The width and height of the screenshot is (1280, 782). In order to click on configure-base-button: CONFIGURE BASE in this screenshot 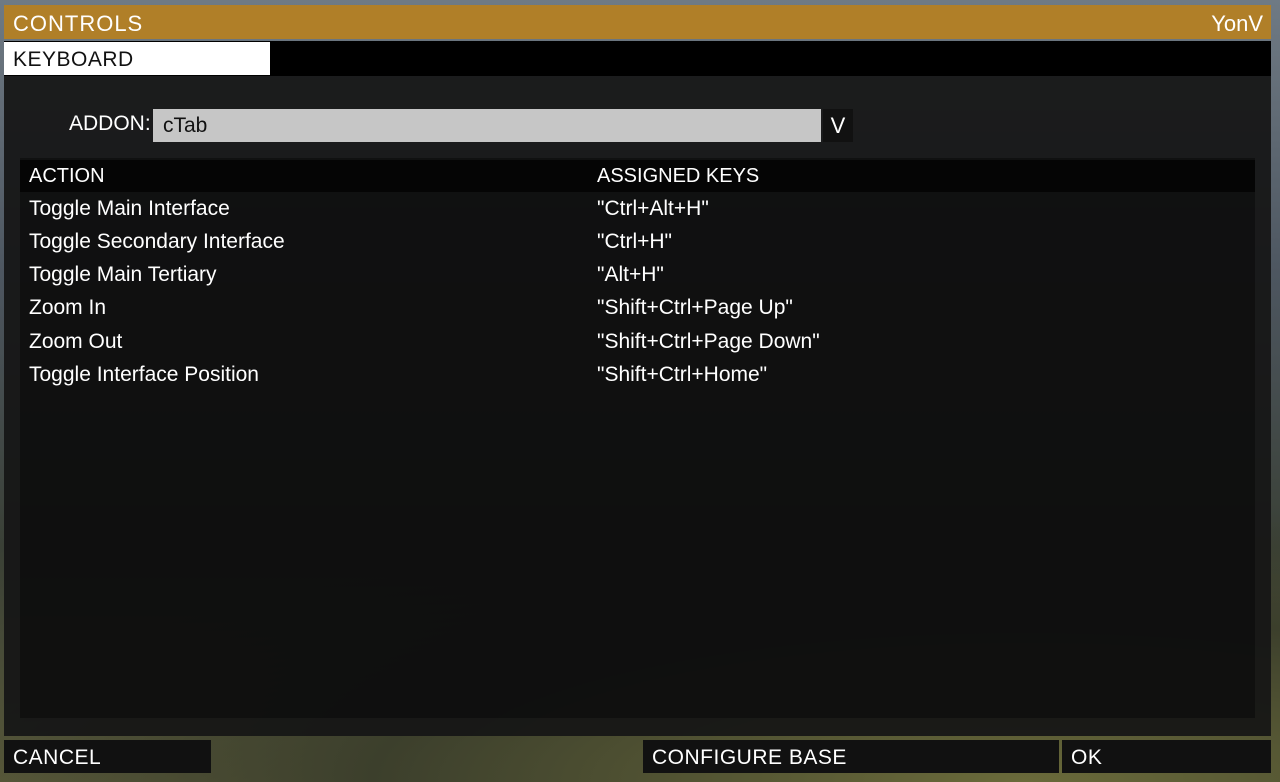, I will do `click(851, 756)`.